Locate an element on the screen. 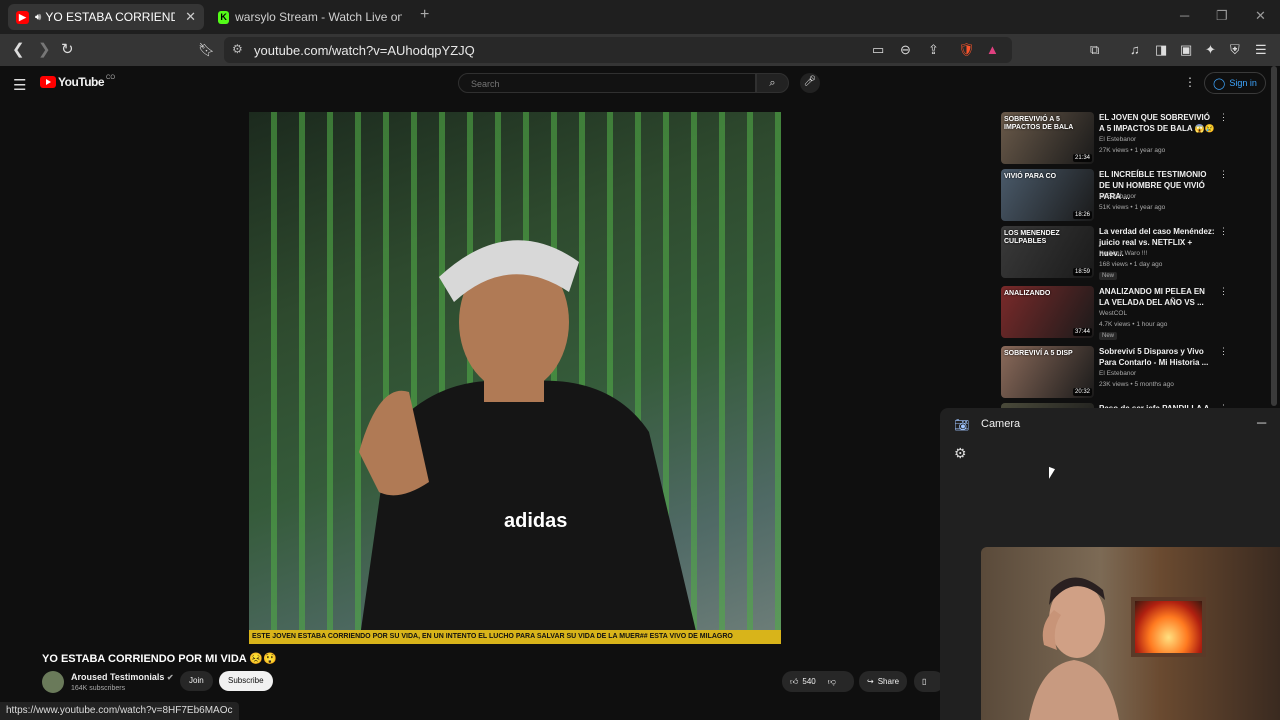 The image size is (1280, 720). new-tab-button: + is located at coordinates (424, 15).